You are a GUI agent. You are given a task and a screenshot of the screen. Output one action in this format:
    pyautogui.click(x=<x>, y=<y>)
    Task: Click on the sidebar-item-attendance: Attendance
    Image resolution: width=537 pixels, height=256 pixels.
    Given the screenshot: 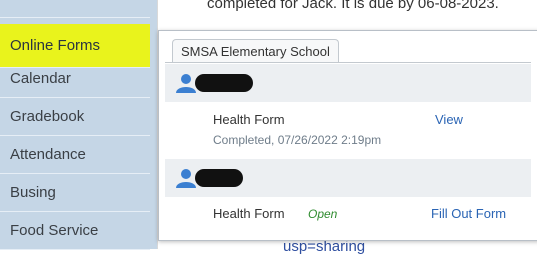 What is the action you would take?
    pyautogui.click(x=75, y=155)
    